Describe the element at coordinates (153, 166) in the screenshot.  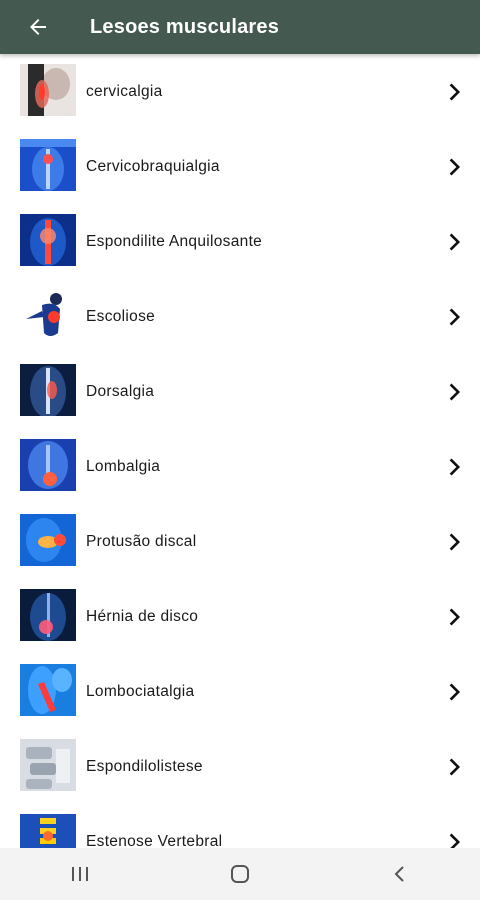
I see `item-label: Cervicobraquialgia` at that location.